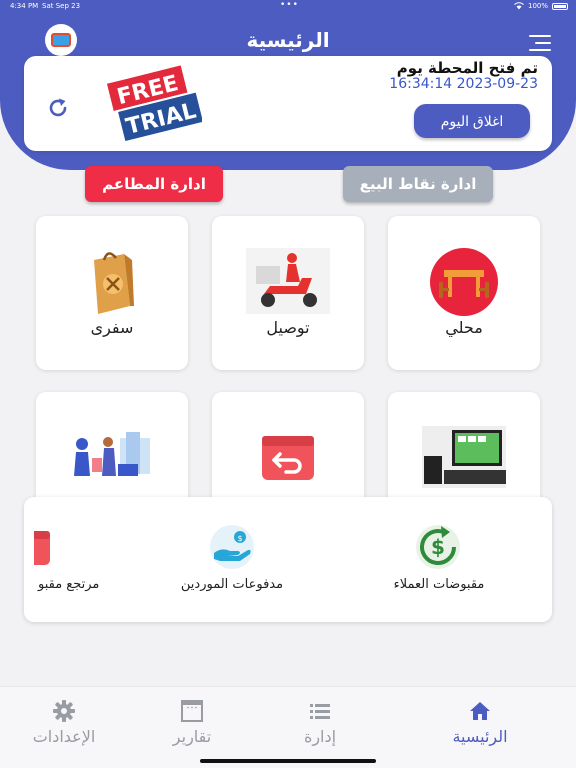 This screenshot has height=768, width=576. Describe the element at coordinates (288, 458) in the screenshot. I see `return-box-icon` at that location.